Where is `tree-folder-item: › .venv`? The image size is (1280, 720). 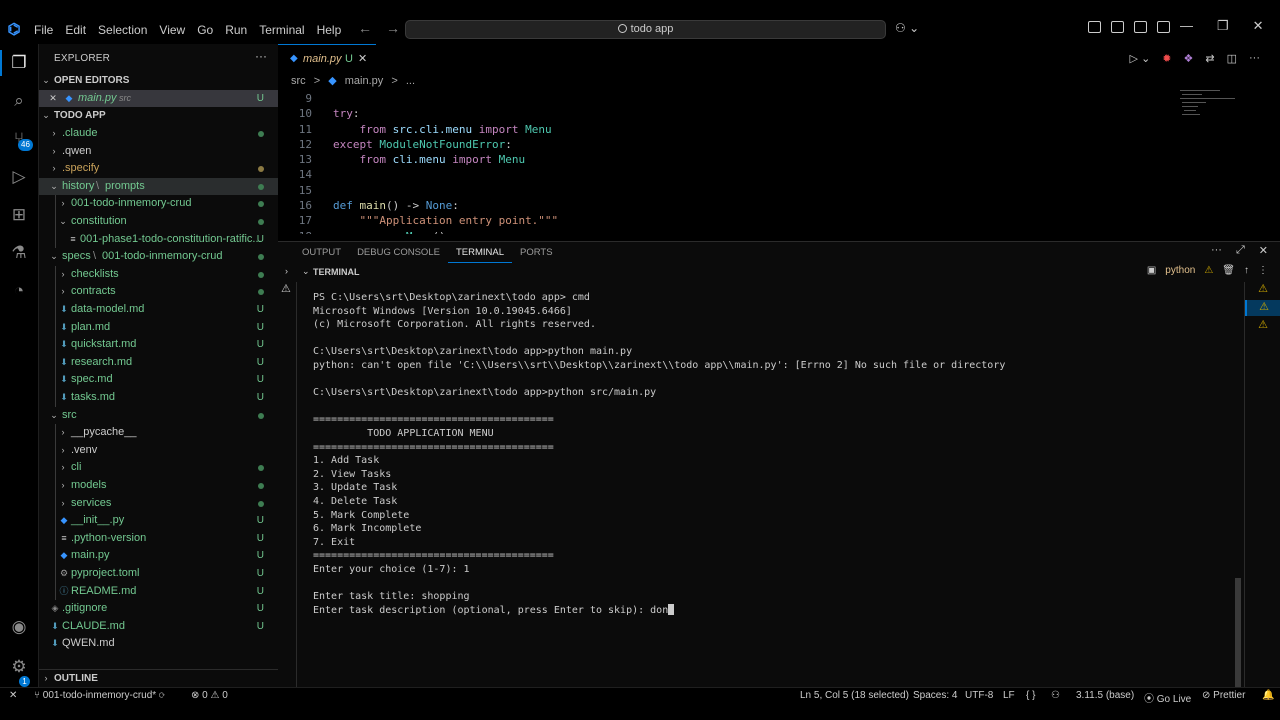 tree-folder-item: › .venv is located at coordinates (158, 450).